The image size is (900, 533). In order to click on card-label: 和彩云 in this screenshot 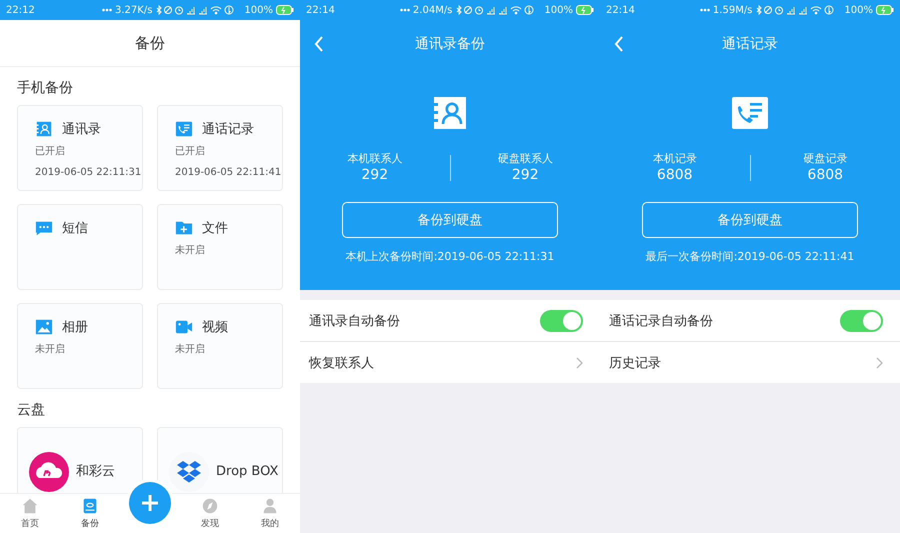, I will do `click(95, 472)`.